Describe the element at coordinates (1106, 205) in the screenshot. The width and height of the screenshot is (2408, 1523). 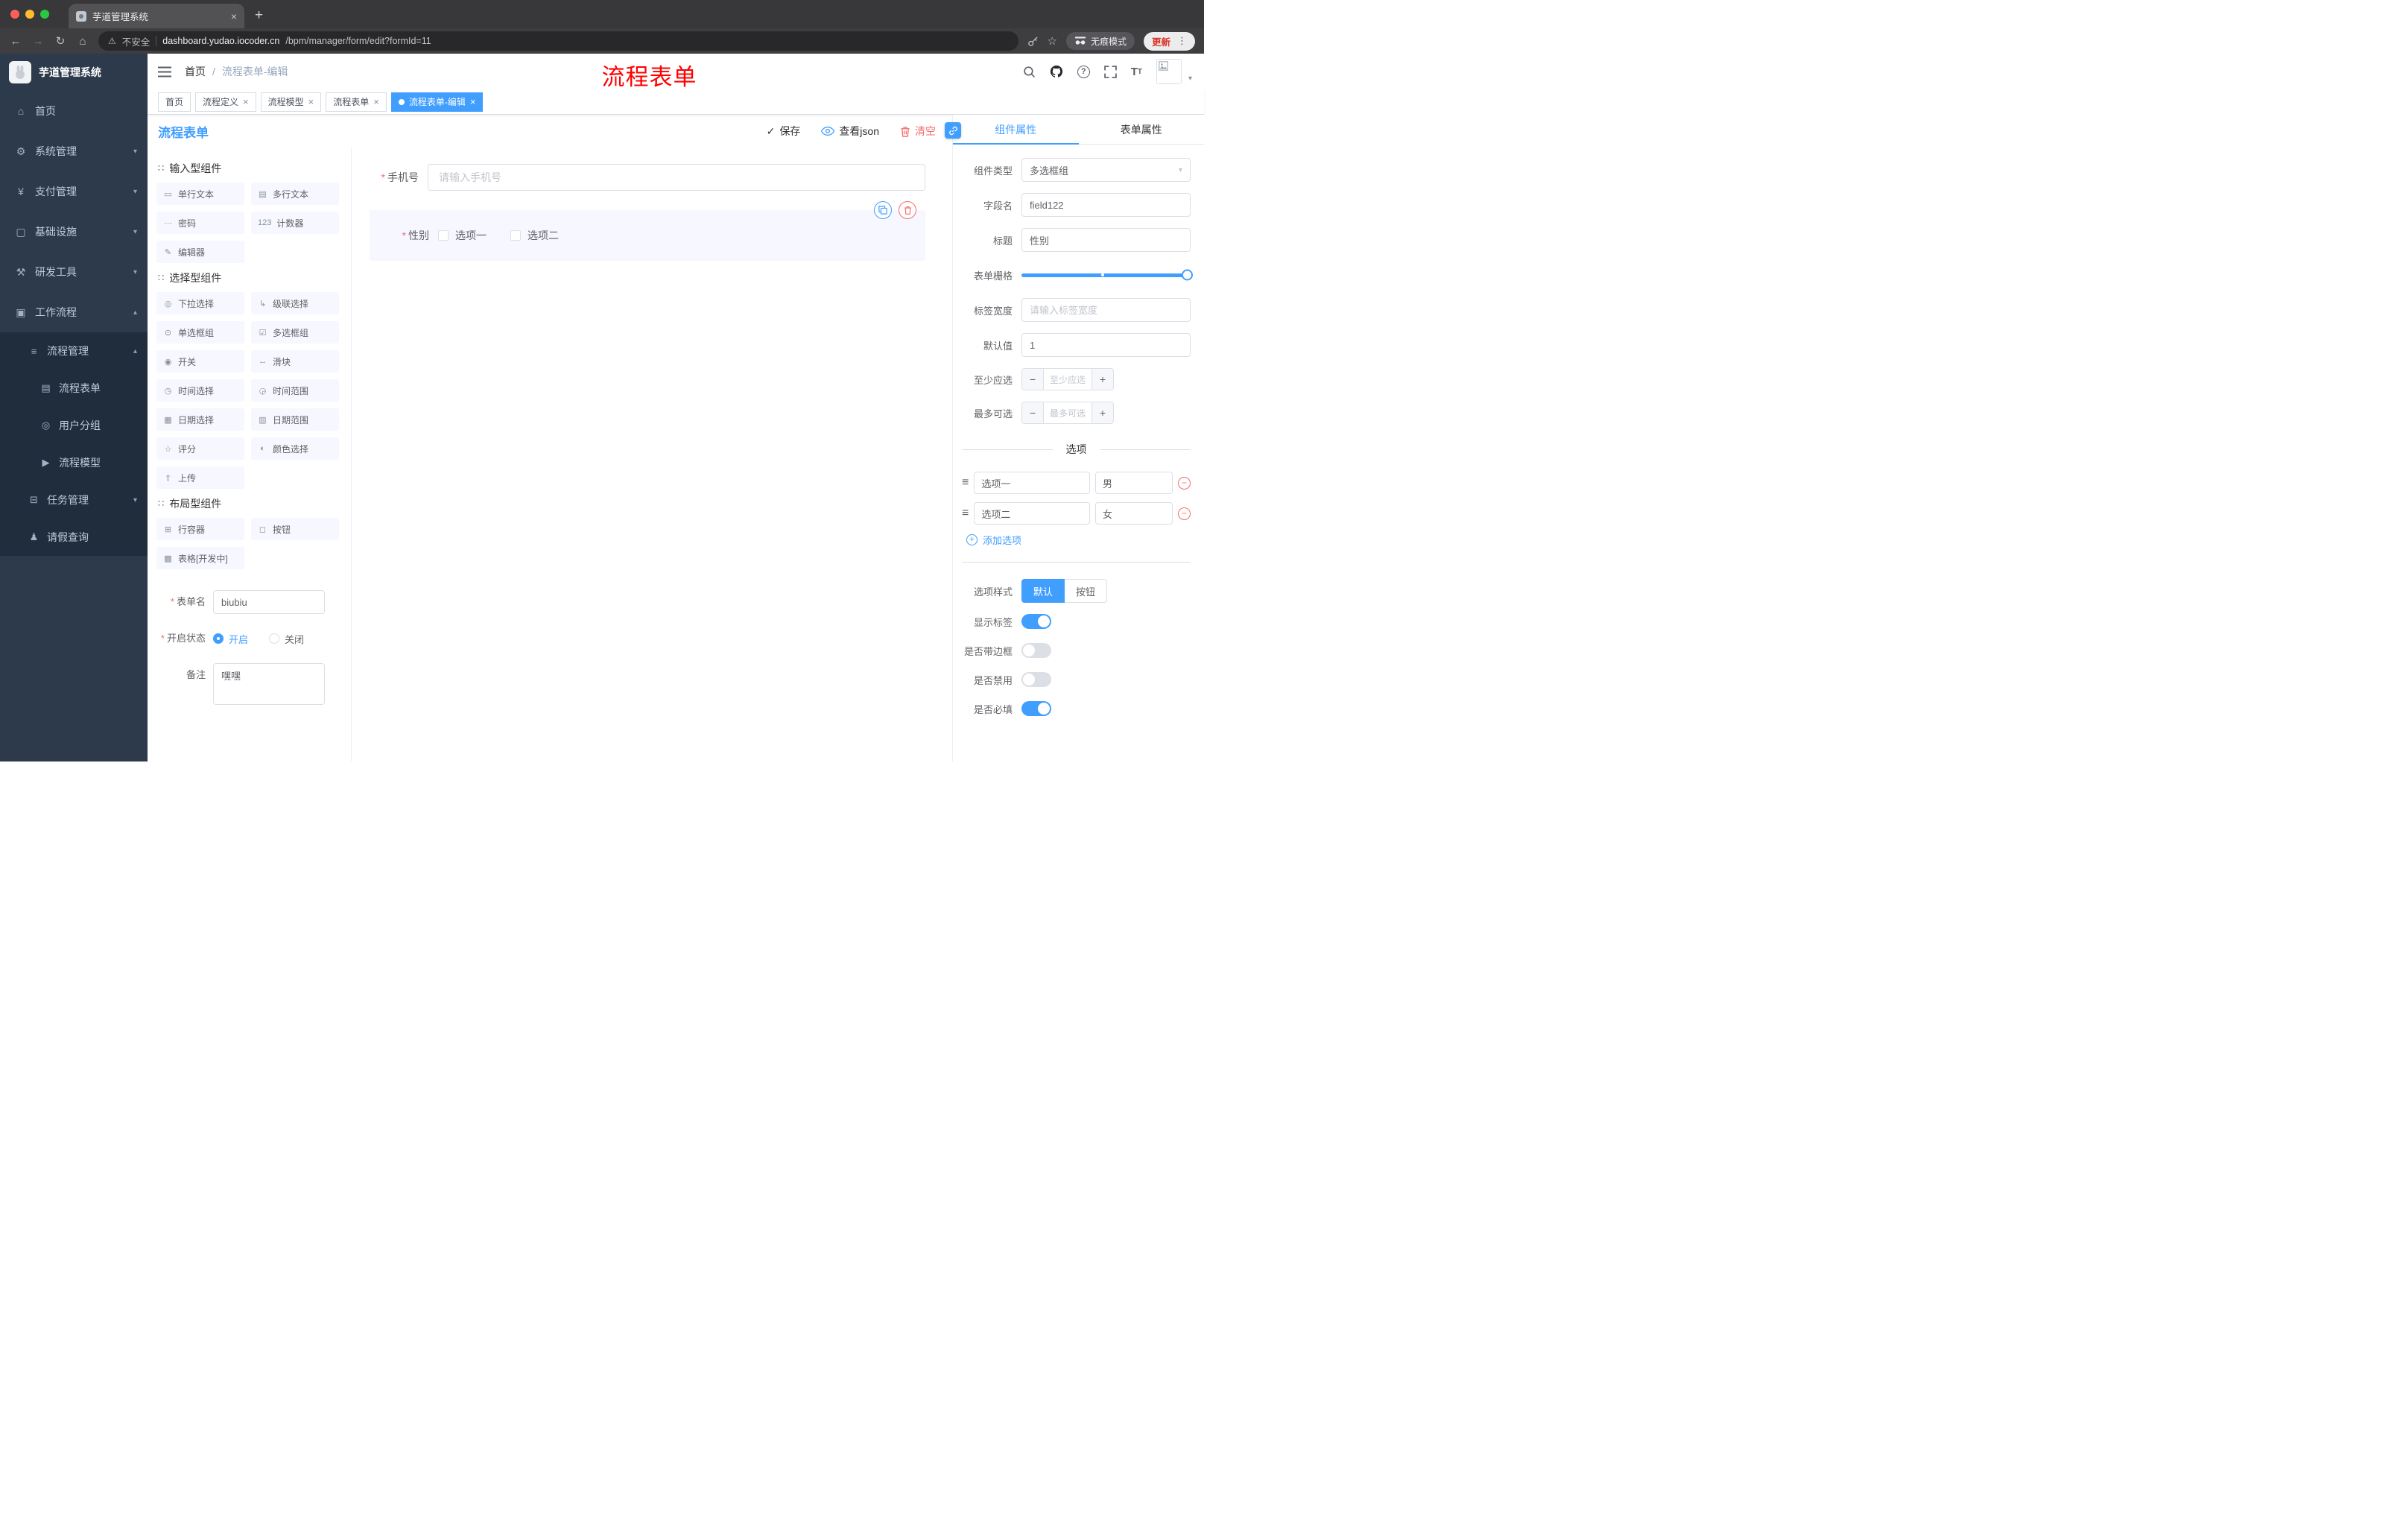
I see `field-name-input` at that location.